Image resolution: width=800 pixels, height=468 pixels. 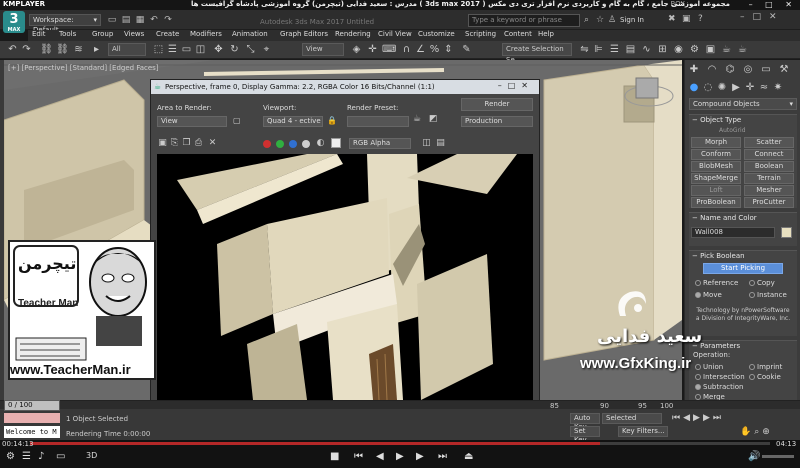 I want to click on subtitle-icon: ▭, so click(x=60, y=456).